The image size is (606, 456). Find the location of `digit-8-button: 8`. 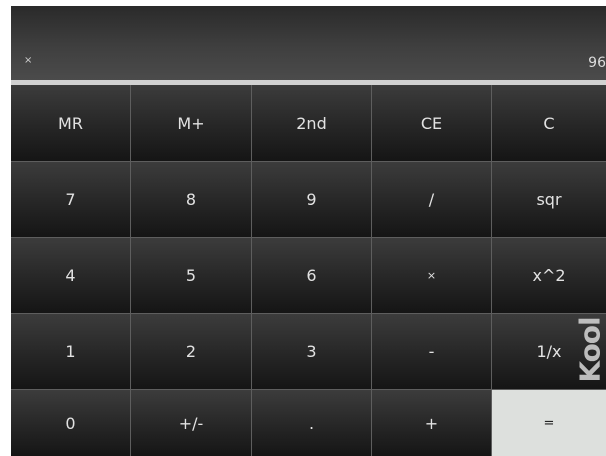

digit-8-button: 8 is located at coordinates (191, 200).